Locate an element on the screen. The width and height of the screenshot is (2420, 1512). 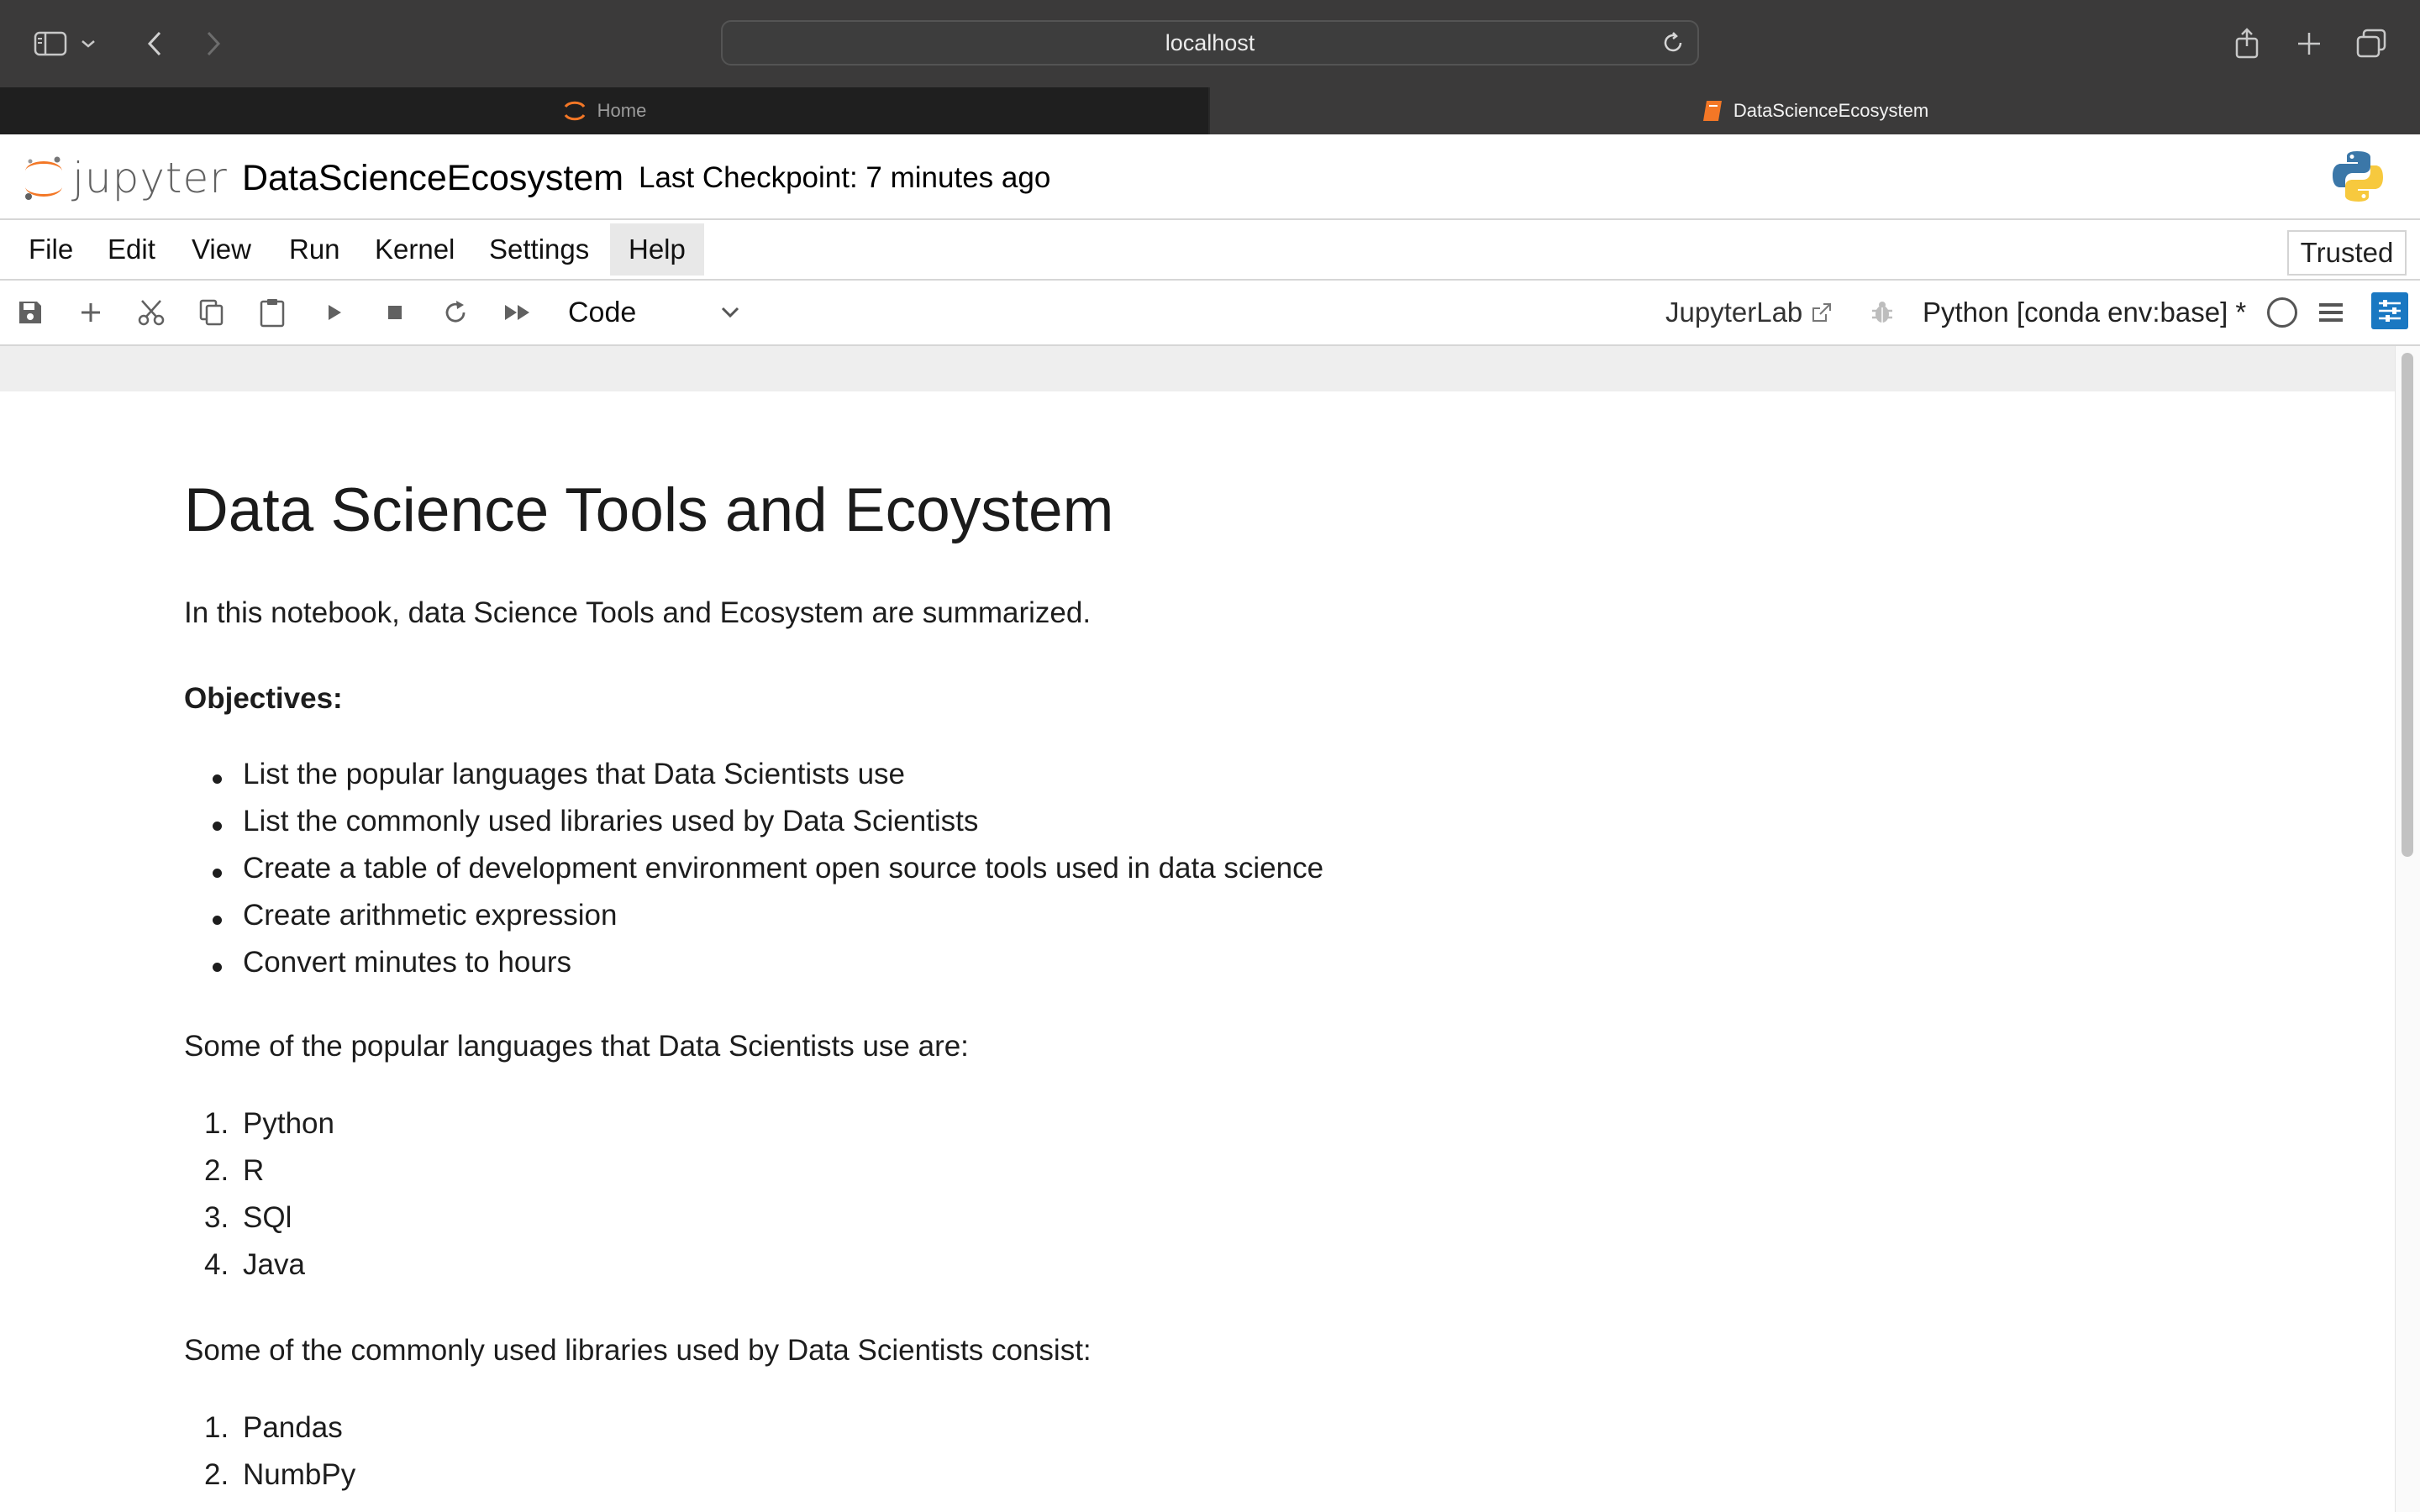
browser-toolbar: localhost is located at coordinates (1210, 43).